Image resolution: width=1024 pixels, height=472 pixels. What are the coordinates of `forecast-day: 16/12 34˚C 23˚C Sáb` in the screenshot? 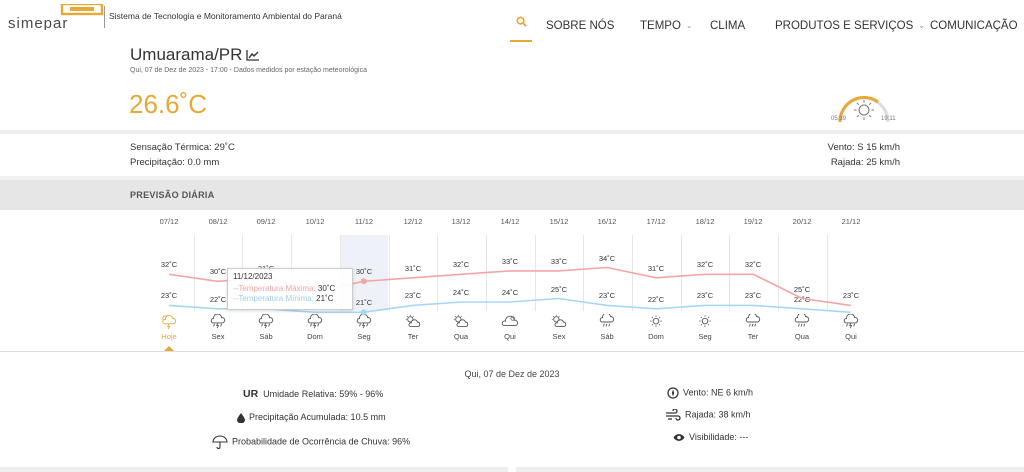 It's located at (607, 277).